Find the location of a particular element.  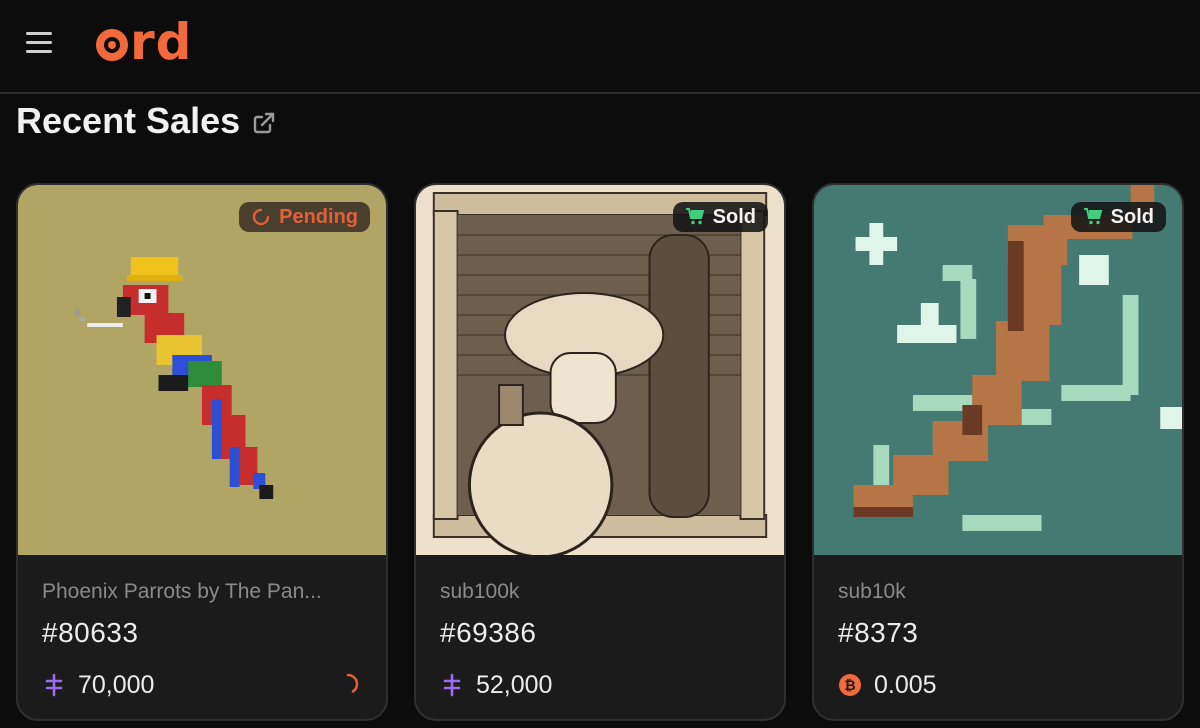

price-value: 70,000 is located at coordinates (116, 684).